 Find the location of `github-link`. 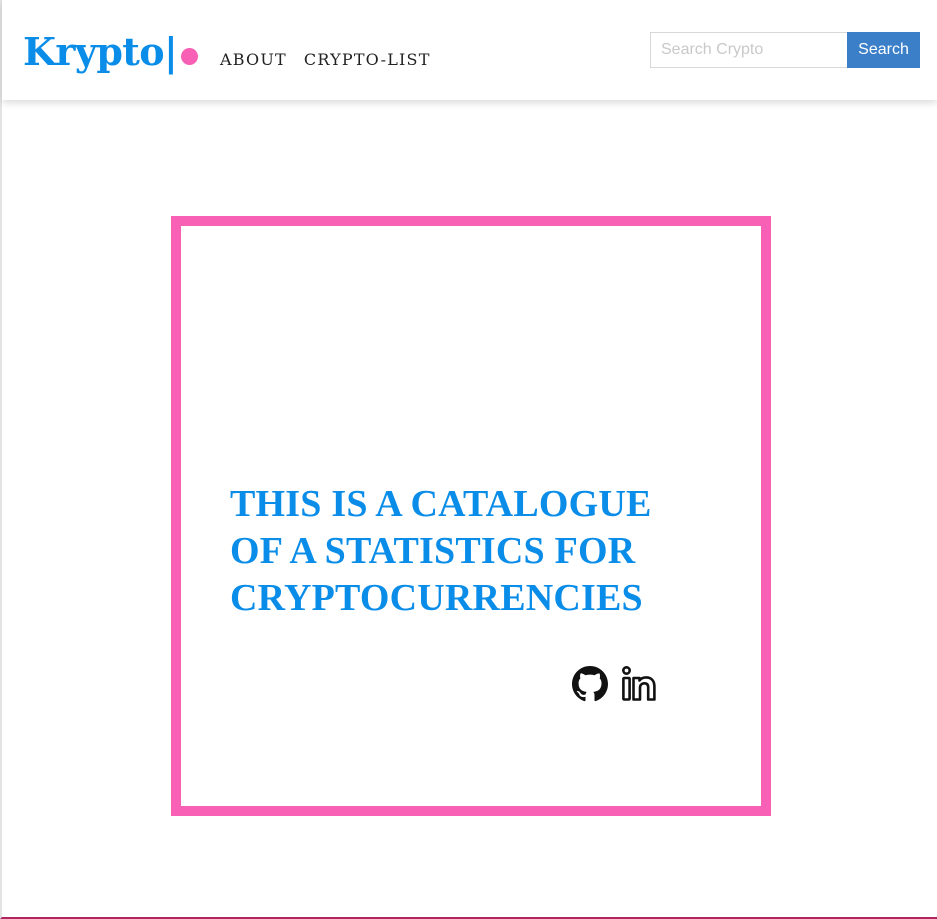

github-link is located at coordinates (590, 684).